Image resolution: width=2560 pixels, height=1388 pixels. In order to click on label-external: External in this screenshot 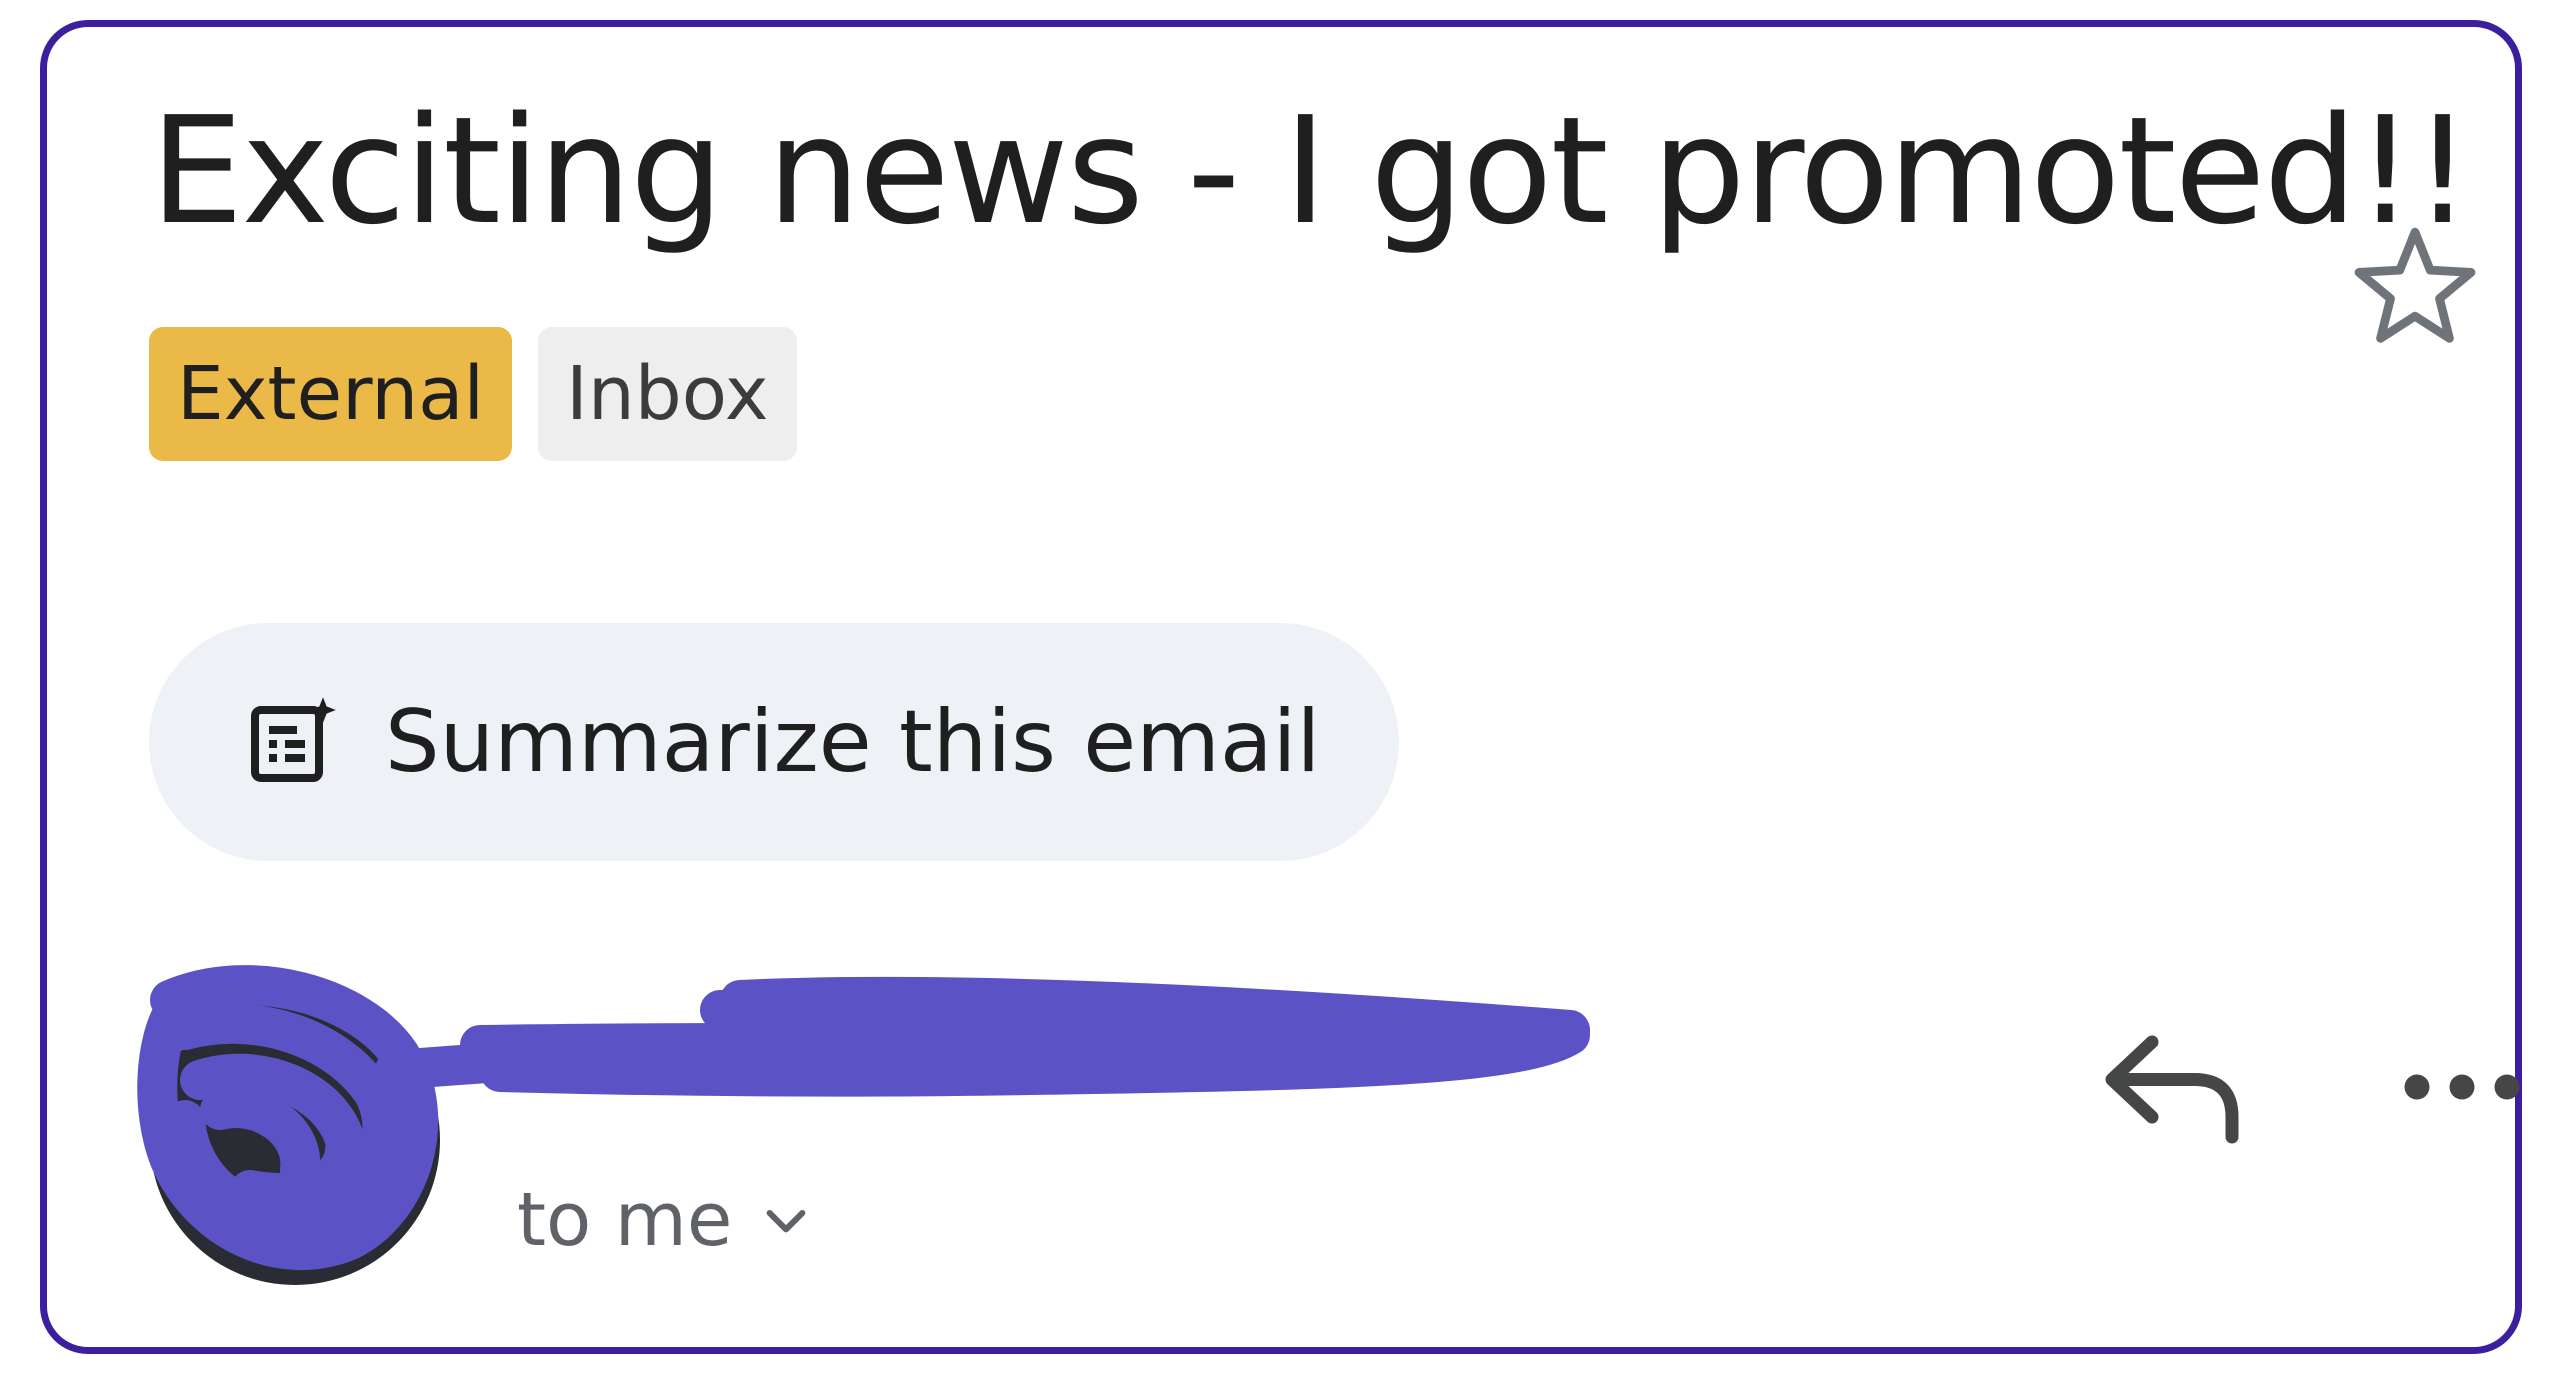, I will do `click(331, 394)`.